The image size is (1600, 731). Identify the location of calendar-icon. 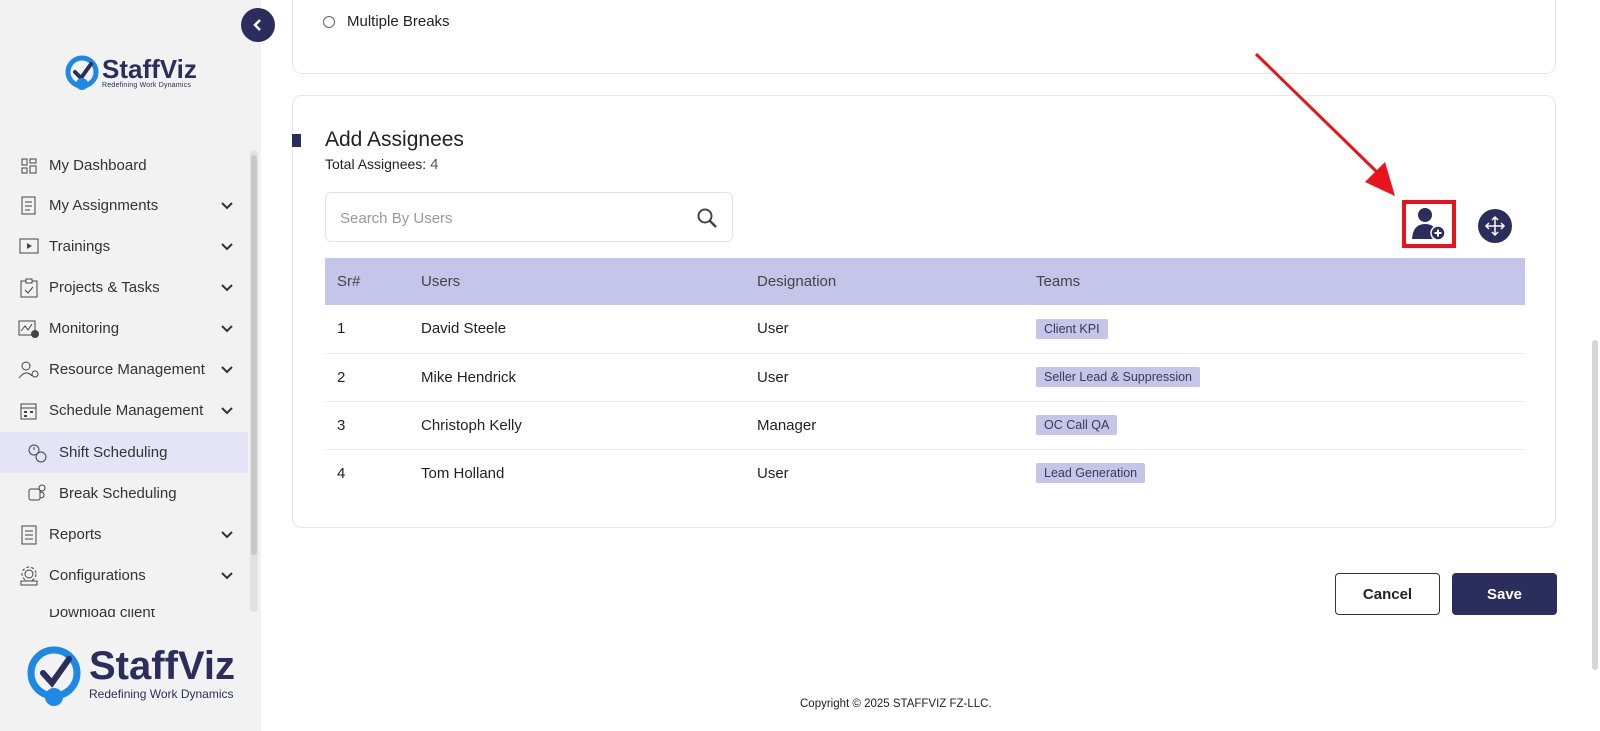
(29, 411).